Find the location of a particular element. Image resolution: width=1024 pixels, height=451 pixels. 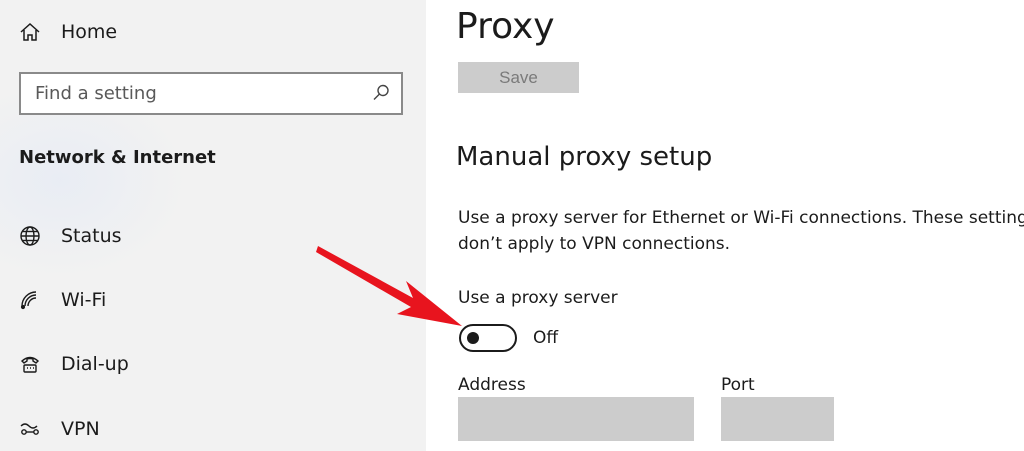

proxy-toggle is located at coordinates (488, 338).